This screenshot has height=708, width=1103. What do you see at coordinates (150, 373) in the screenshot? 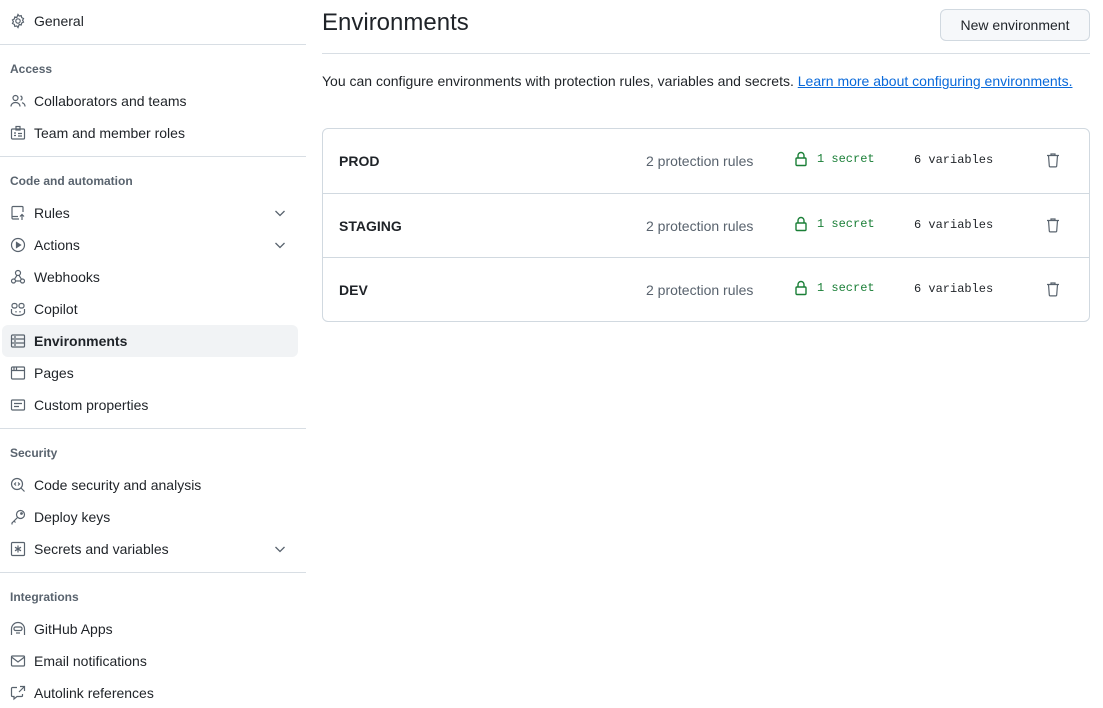
I see `sidebar-item-pages: Pages` at bounding box center [150, 373].